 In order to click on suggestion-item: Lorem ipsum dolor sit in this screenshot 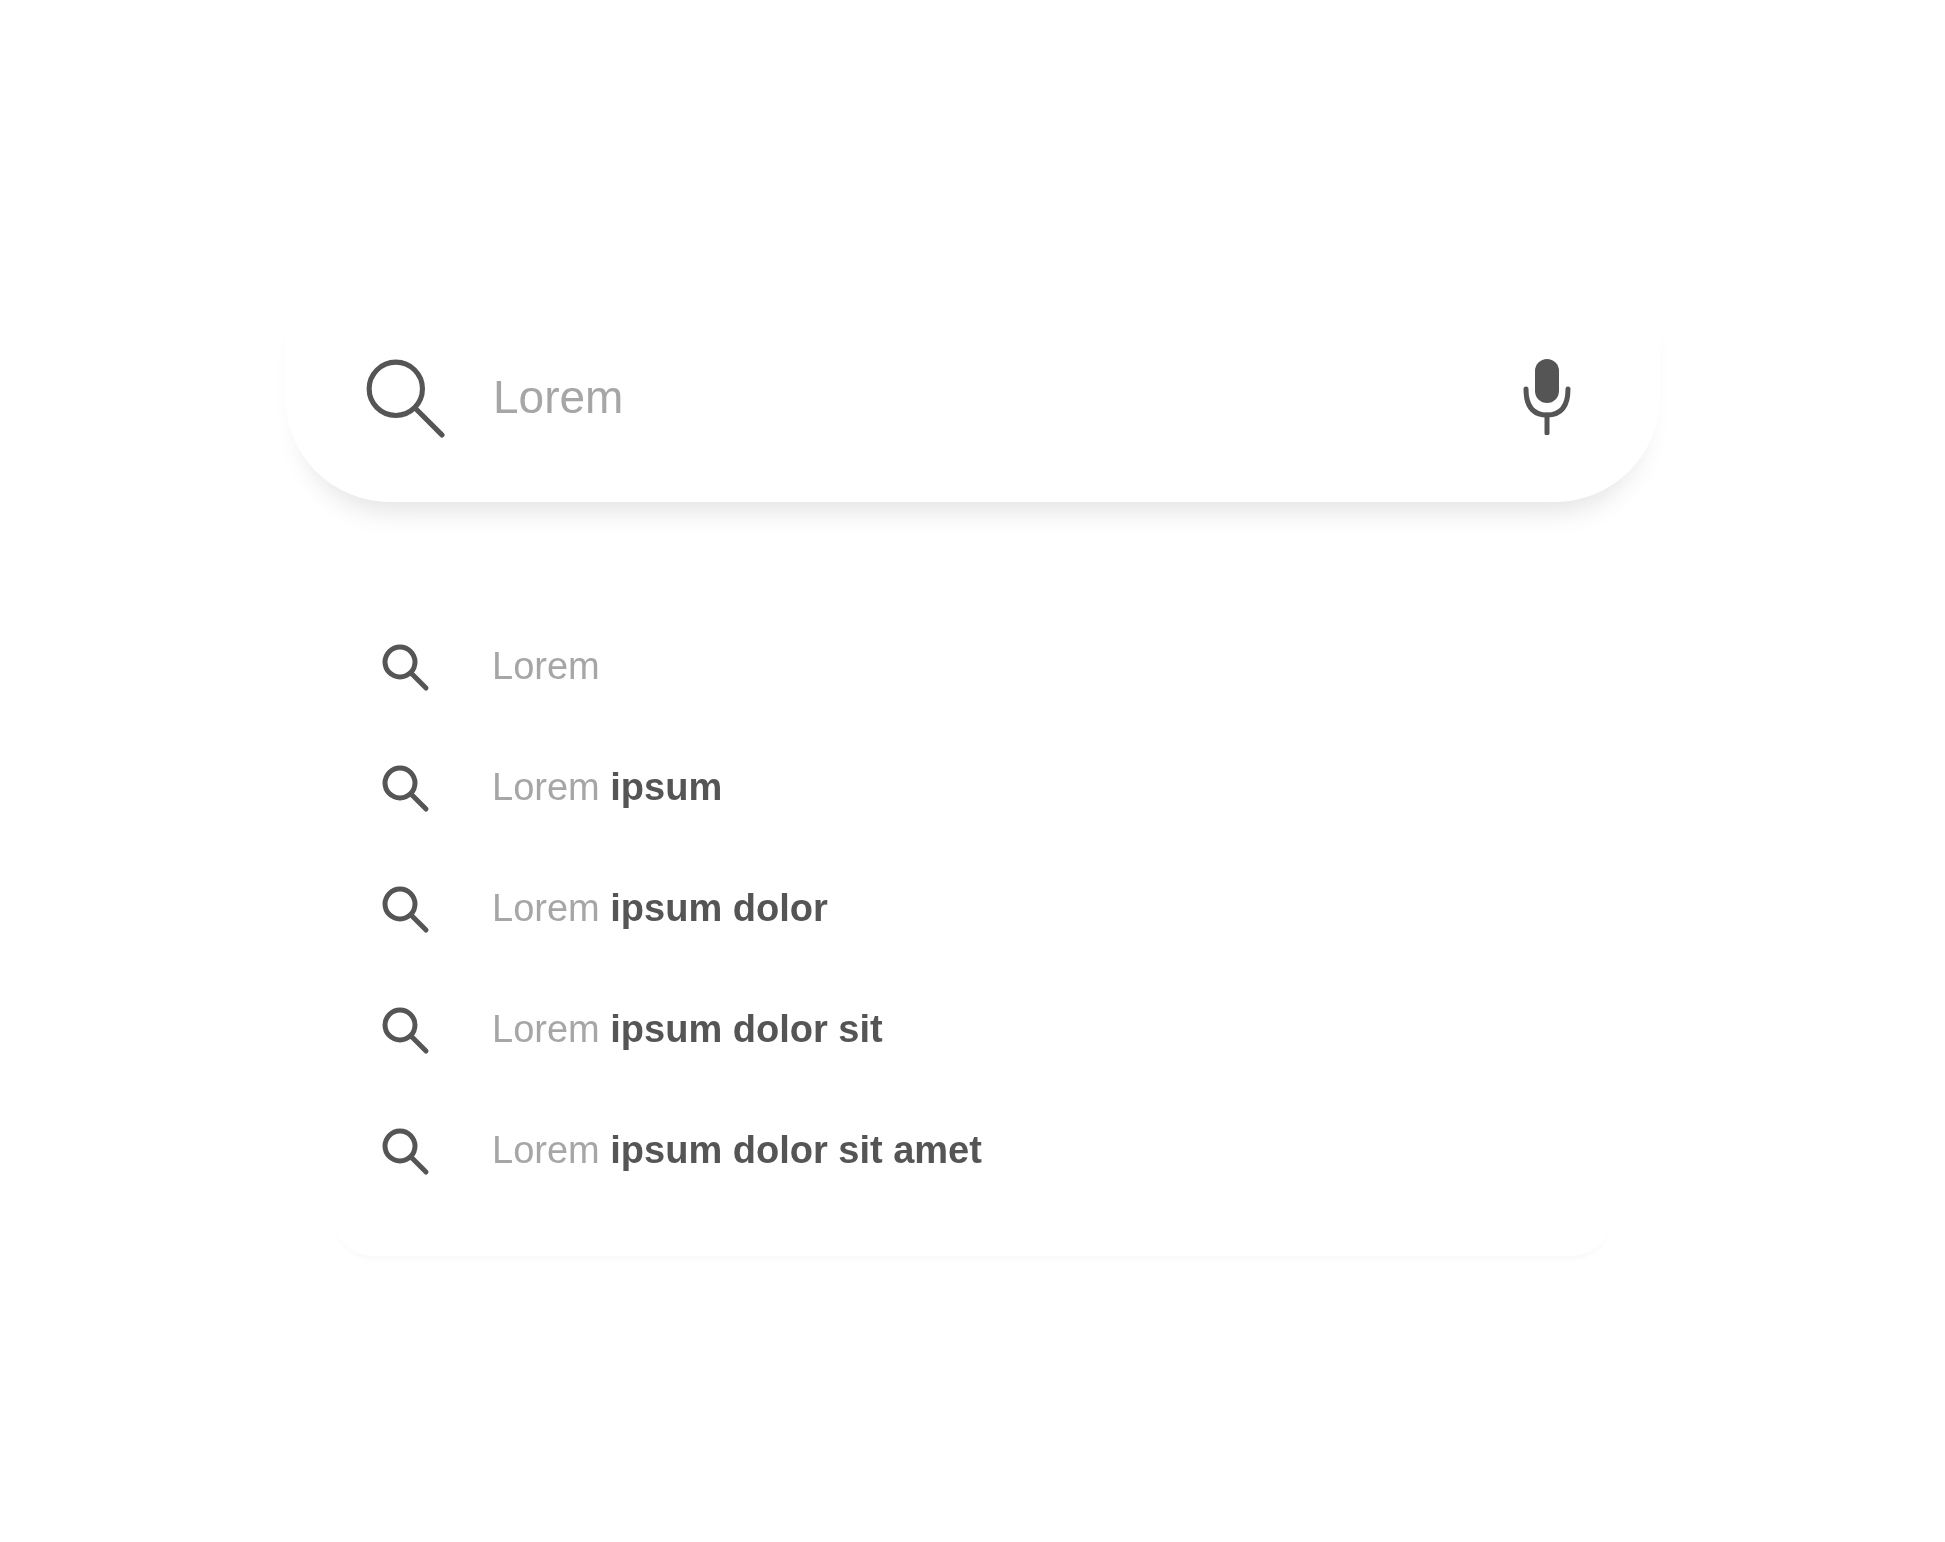, I will do `click(687, 1029)`.